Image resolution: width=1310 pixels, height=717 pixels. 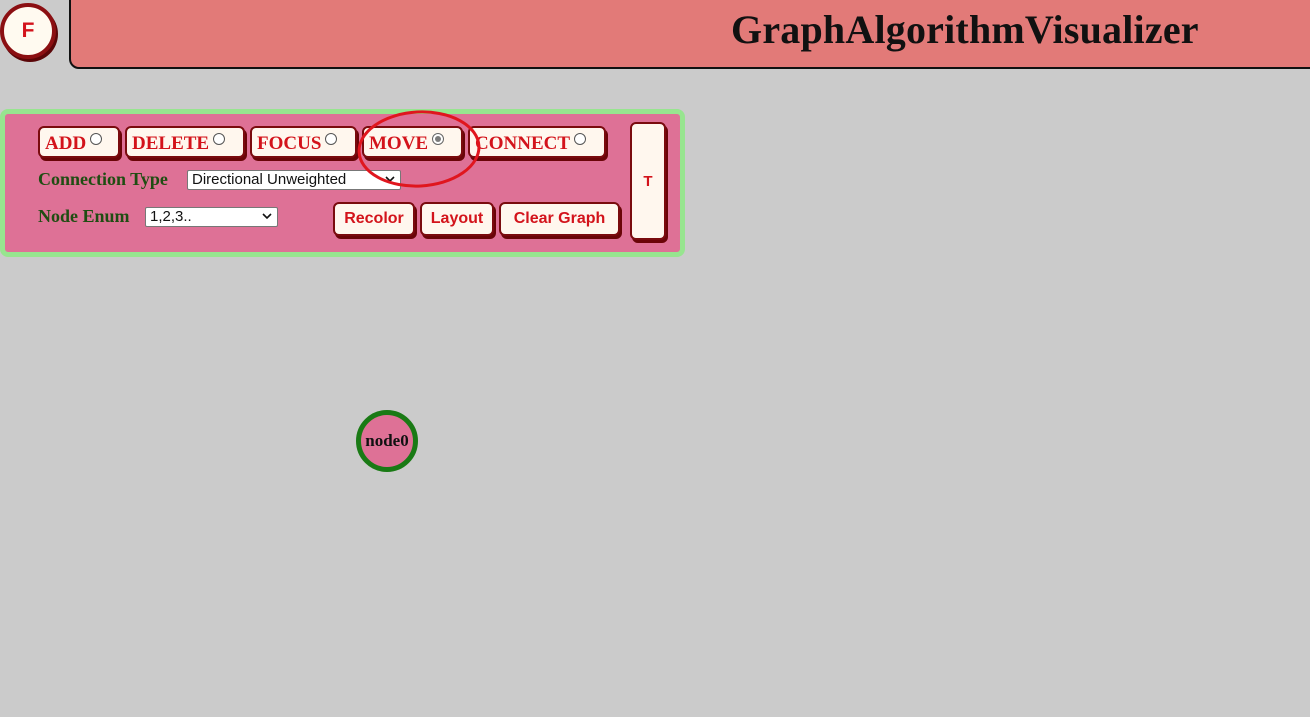 I want to click on mode-add-button: ADD, so click(x=79, y=142).